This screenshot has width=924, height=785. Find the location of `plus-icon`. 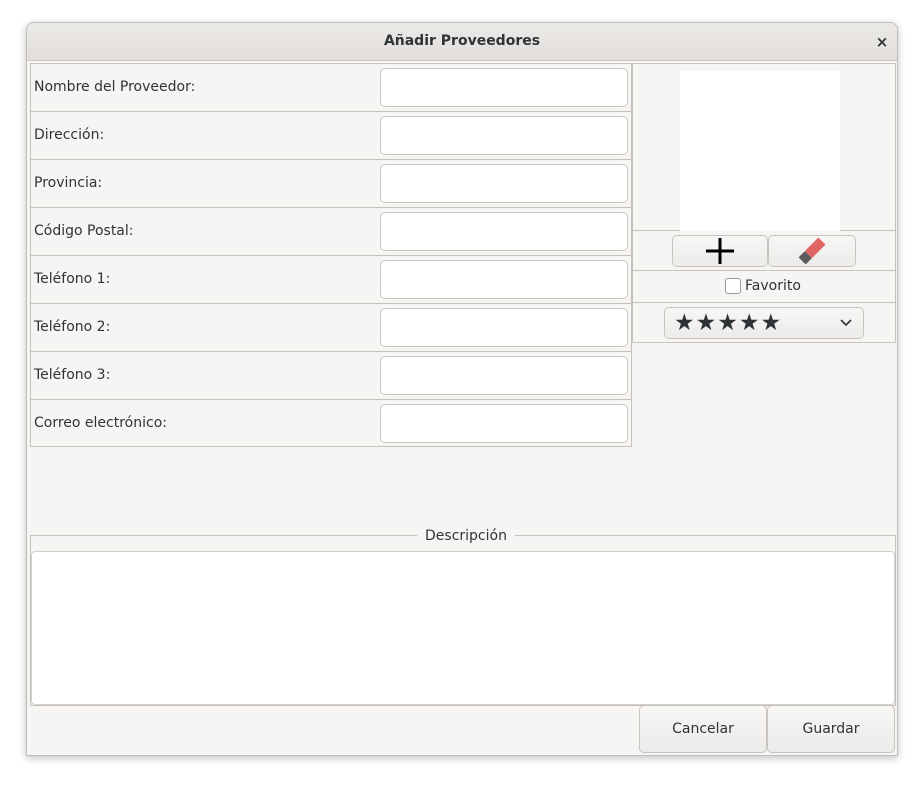

plus-icon is located at coordinates (720, 251).